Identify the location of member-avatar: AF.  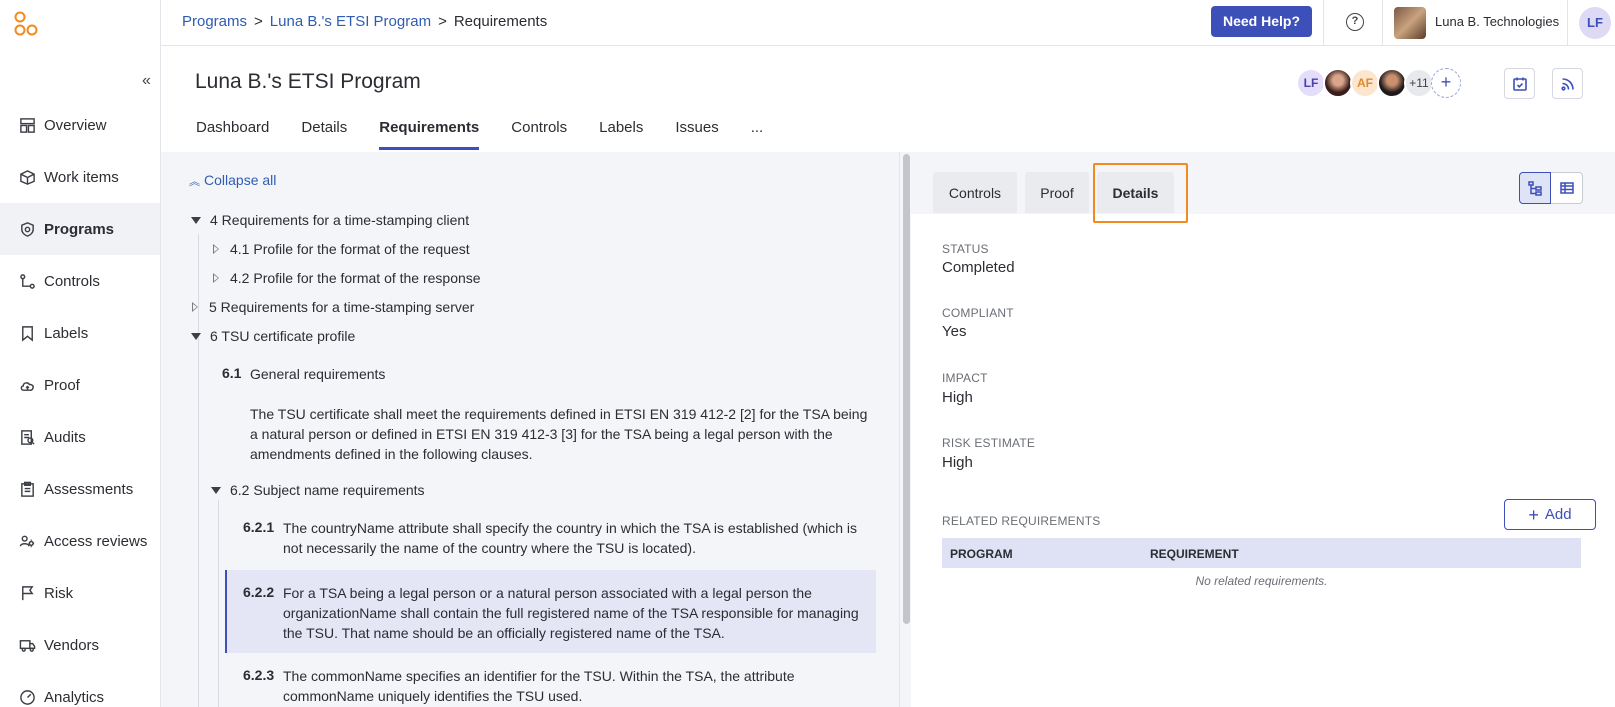
(1365, 83).